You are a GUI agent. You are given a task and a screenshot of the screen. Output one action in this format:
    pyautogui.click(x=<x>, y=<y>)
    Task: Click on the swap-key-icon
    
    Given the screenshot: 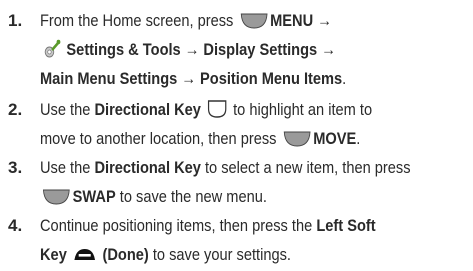 What is the action you would take?
    pyautogui.click(x=56, y=197)
    